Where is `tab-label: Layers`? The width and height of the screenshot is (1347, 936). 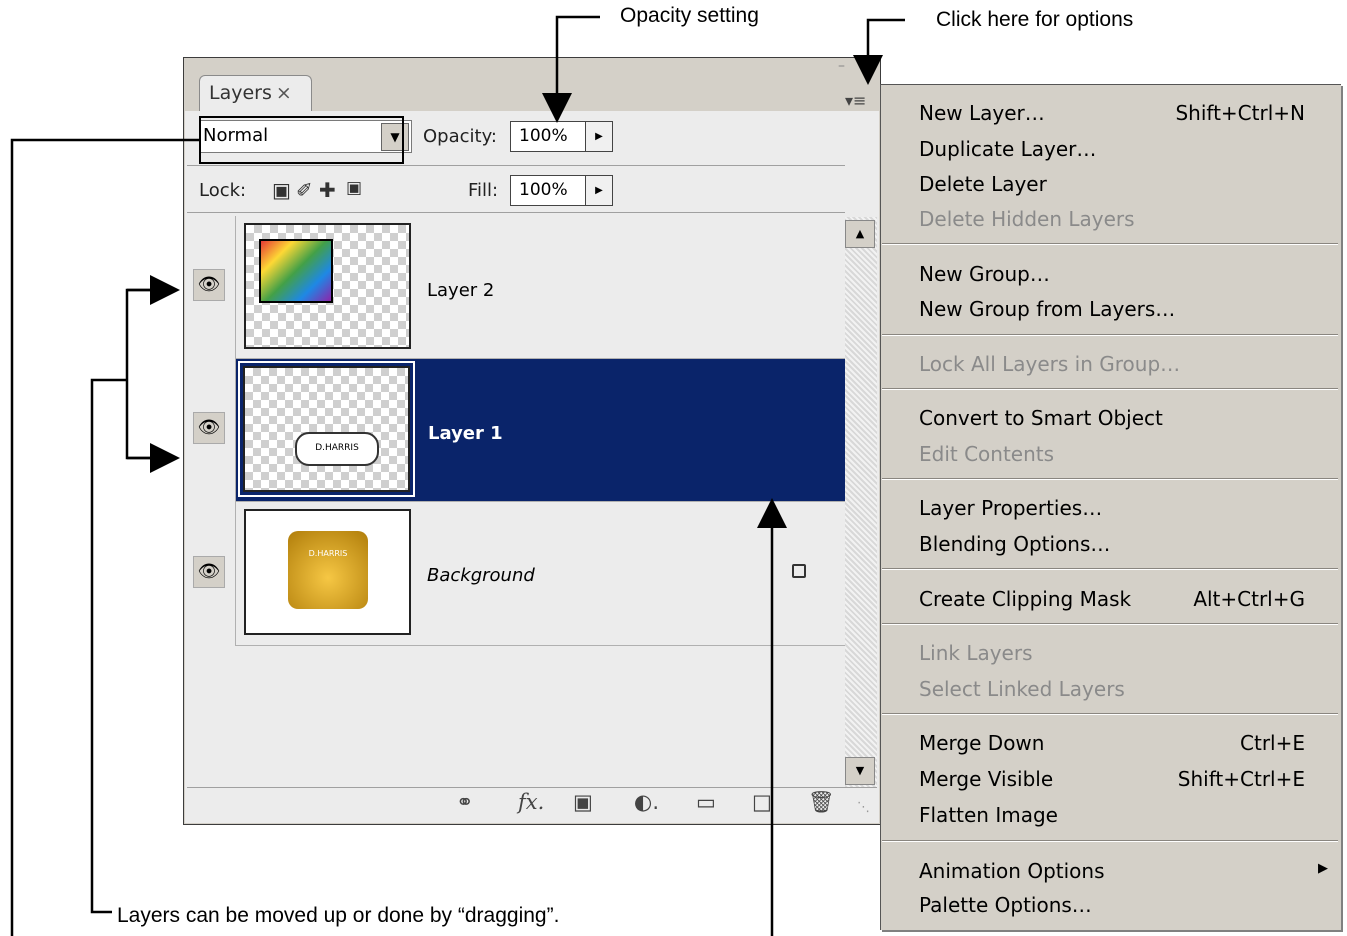 tab-label: Layers is located at coordinates (240, 93).